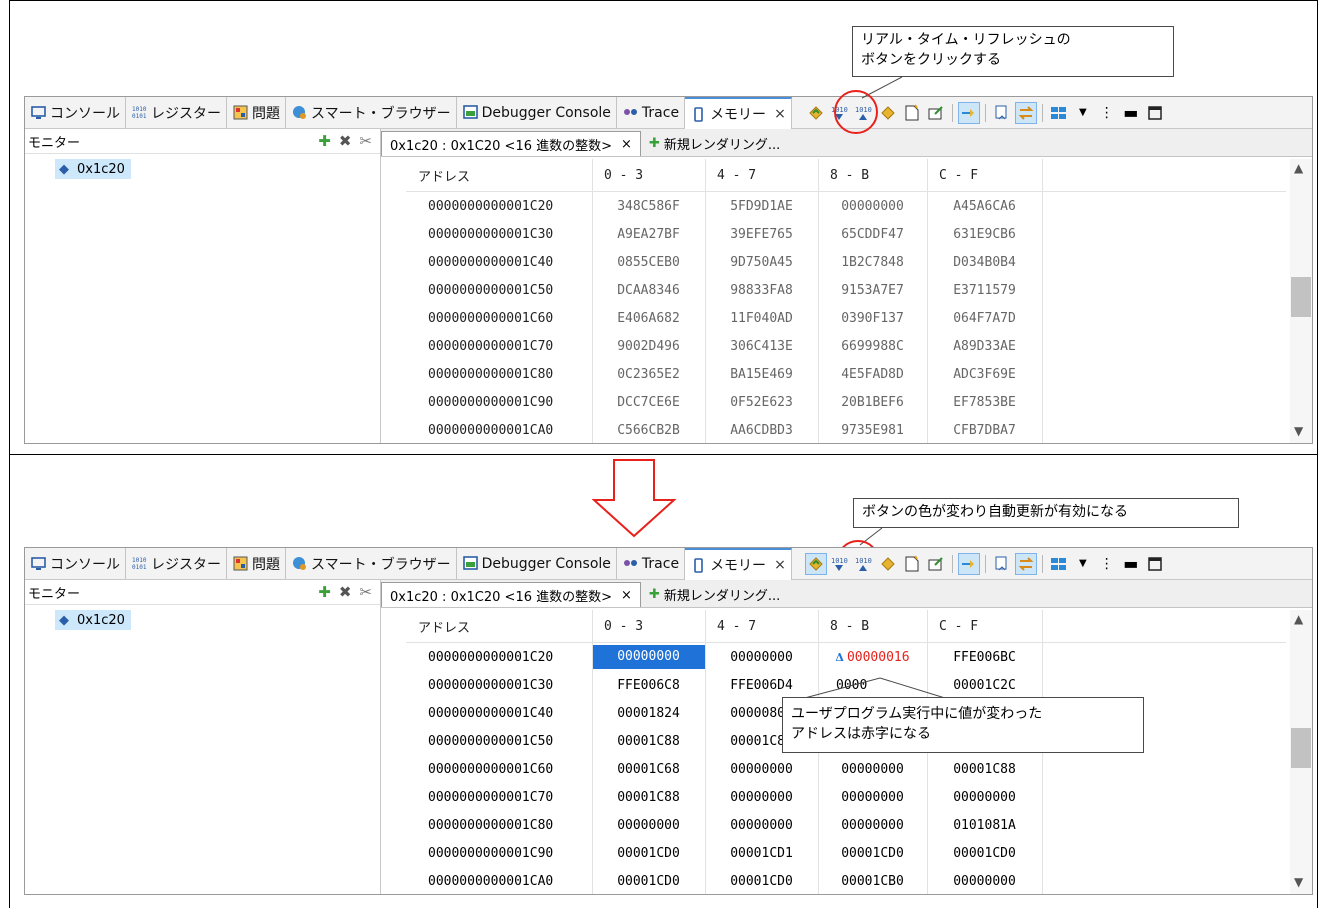 The image size is (1319, 908). What do you see at coordinates (176, 112) in the screenshot?
I see `tab-registers: 1010 0101 レジスター` at bounding box center [176, 112].